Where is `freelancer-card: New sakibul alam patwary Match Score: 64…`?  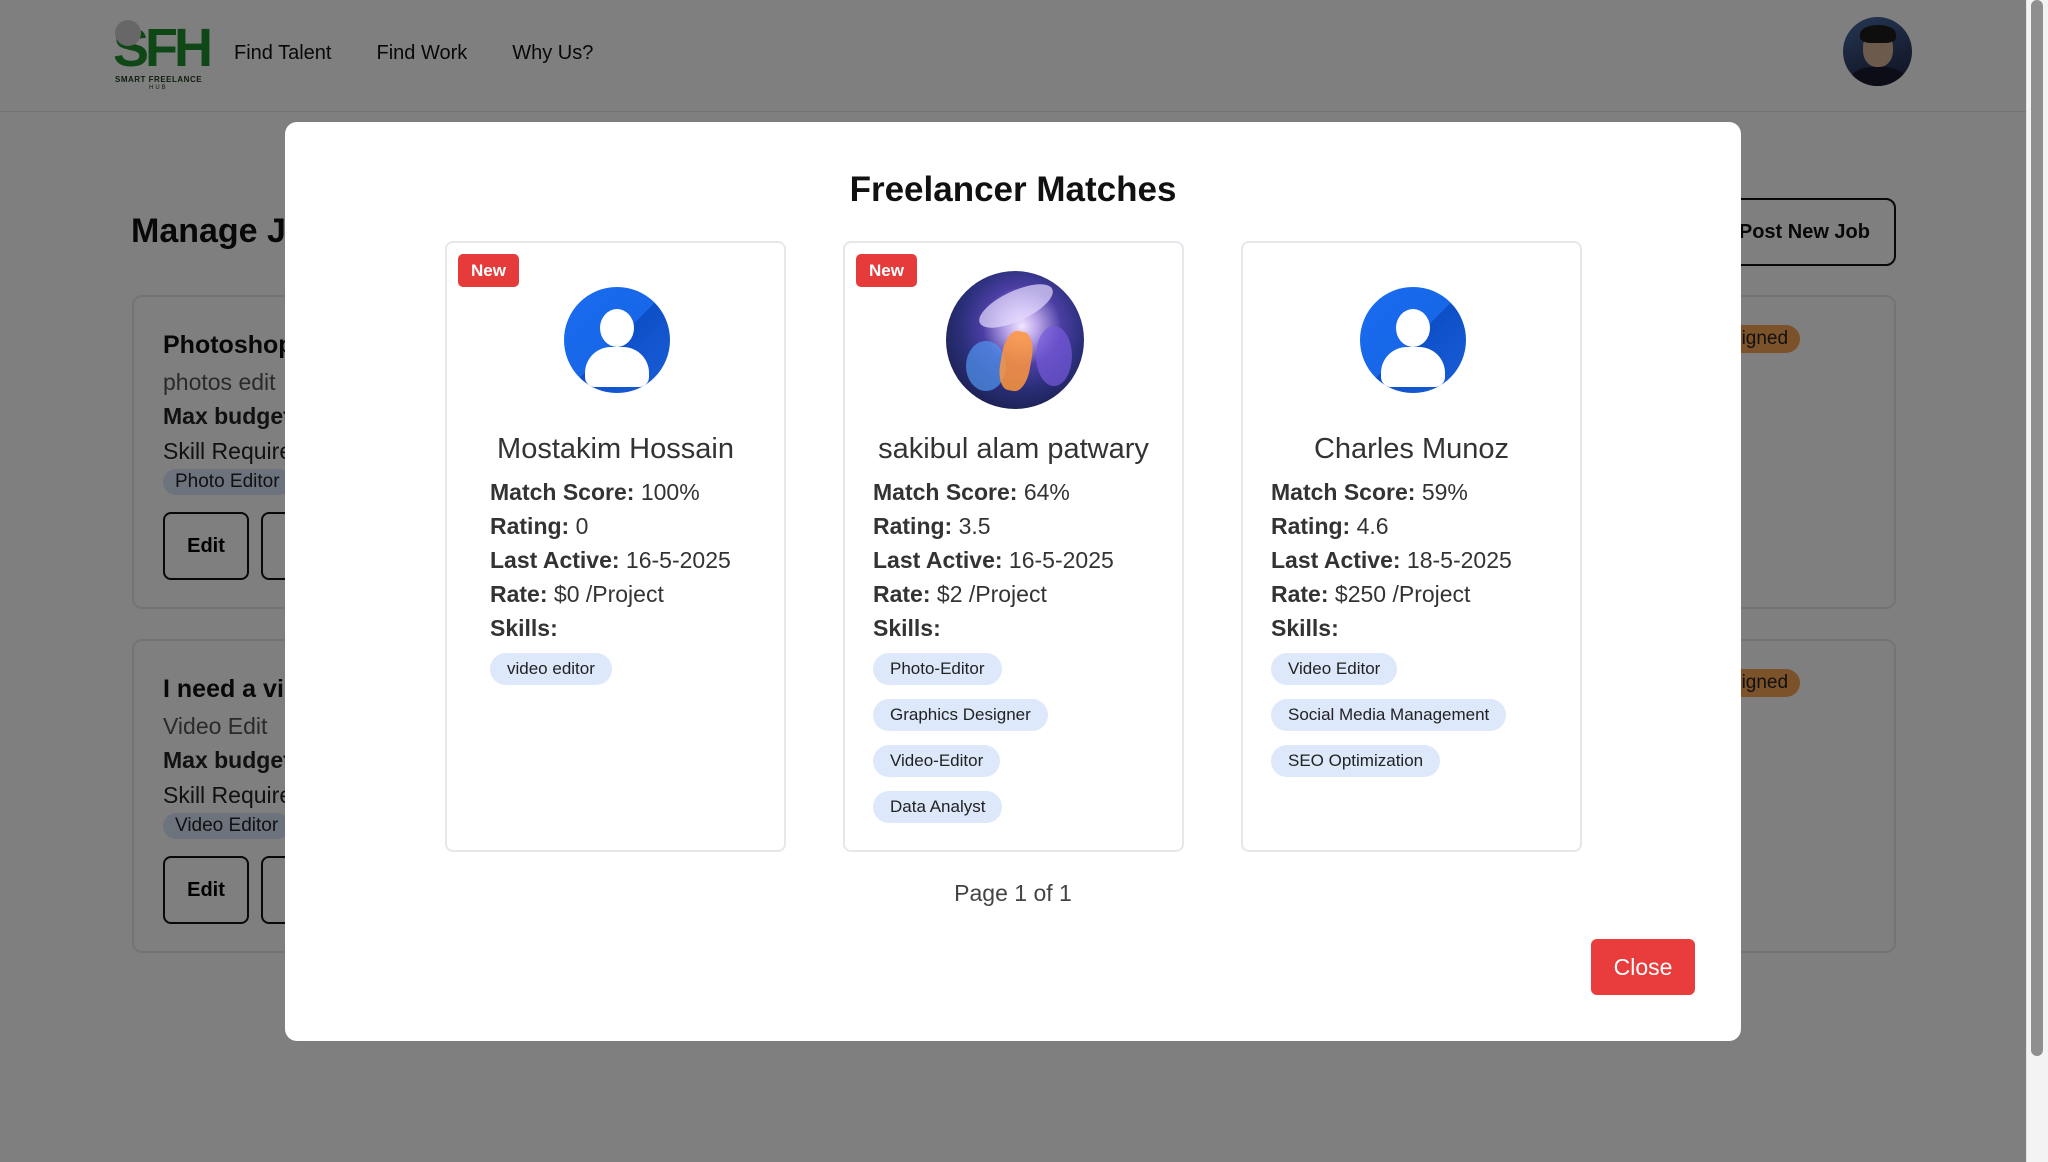 freelancer-card: New sakibul alam patwary Match Score: 64… is located at coordinates (1013, 546).